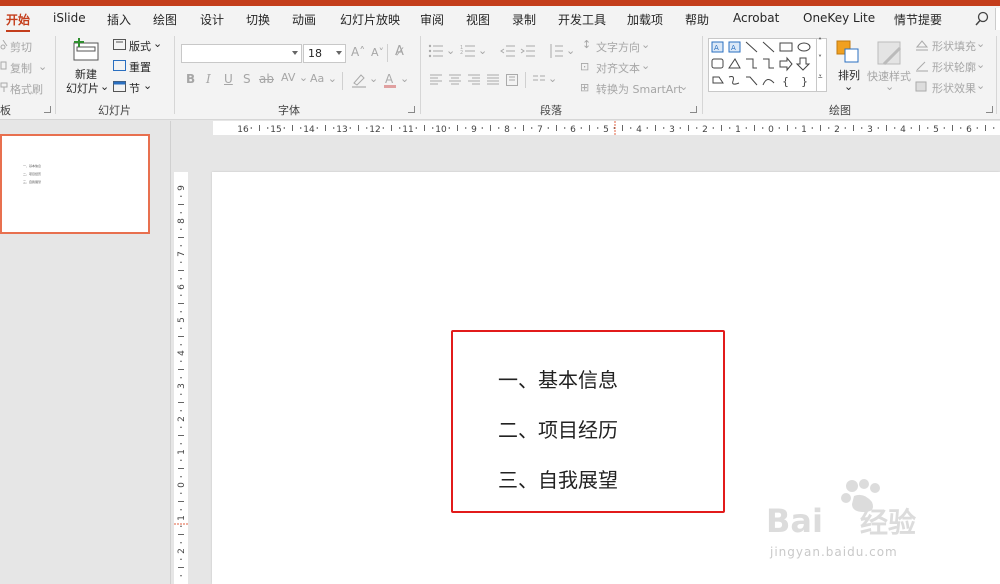 This screenshot has height=584, width=1000. I want to click on outline-textbox: 一、基本信息 二、项目经历 三、自我展望, so click(588, 421).